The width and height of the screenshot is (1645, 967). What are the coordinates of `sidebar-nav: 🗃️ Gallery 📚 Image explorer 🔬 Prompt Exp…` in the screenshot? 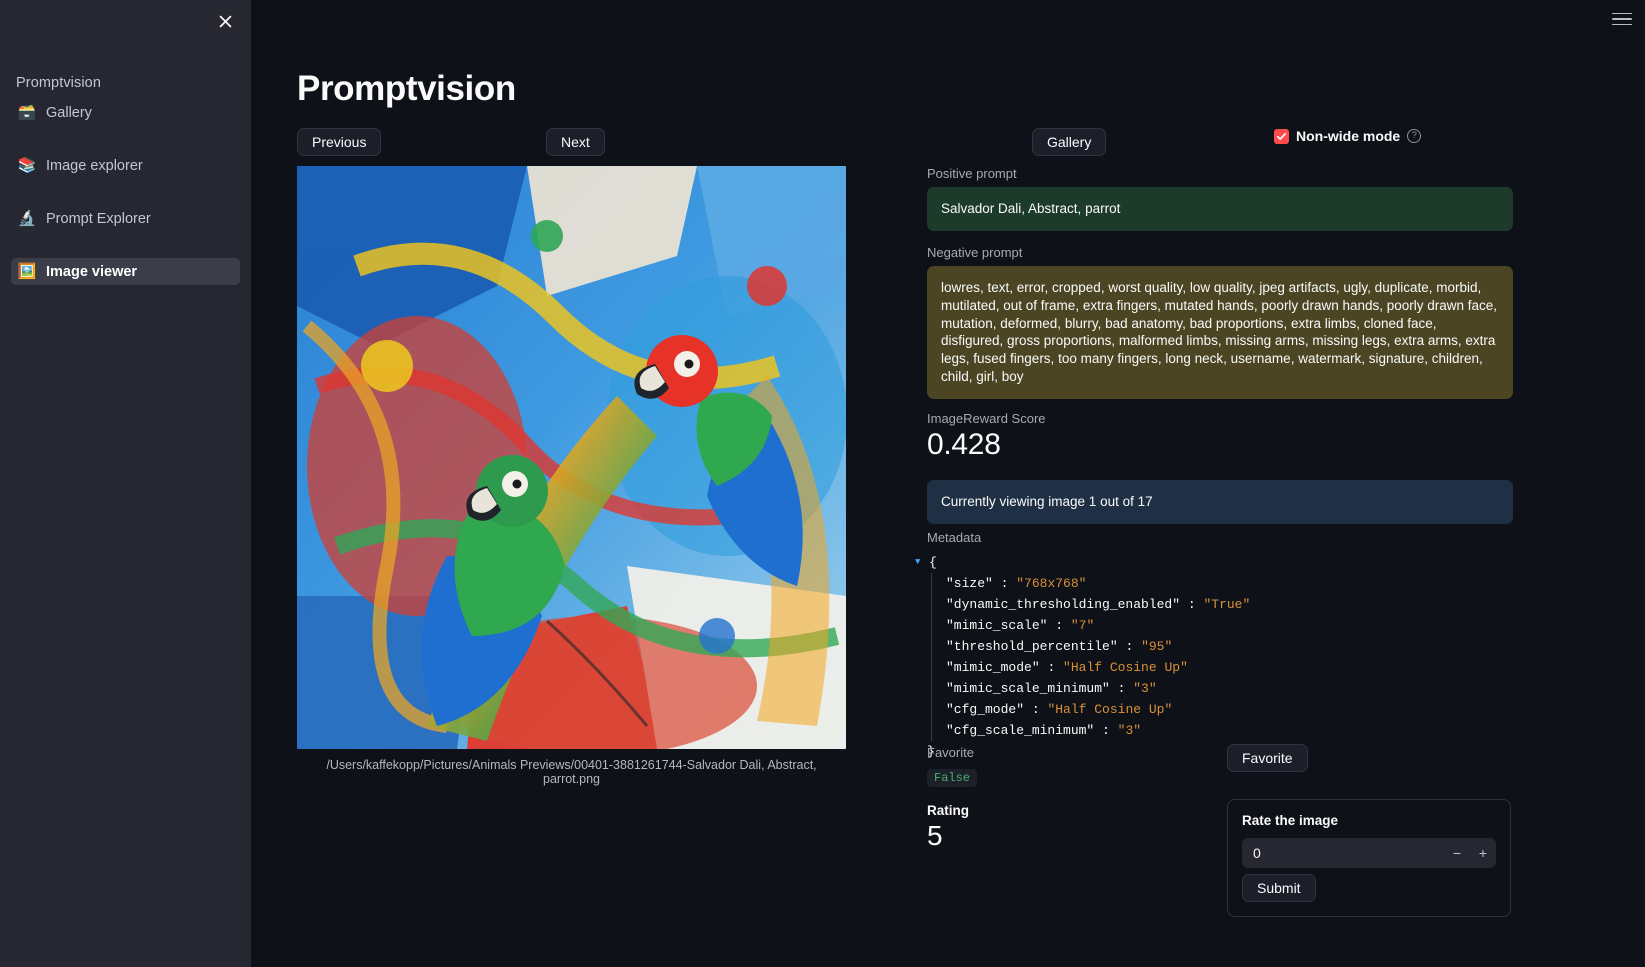 It's located at (125, 192).